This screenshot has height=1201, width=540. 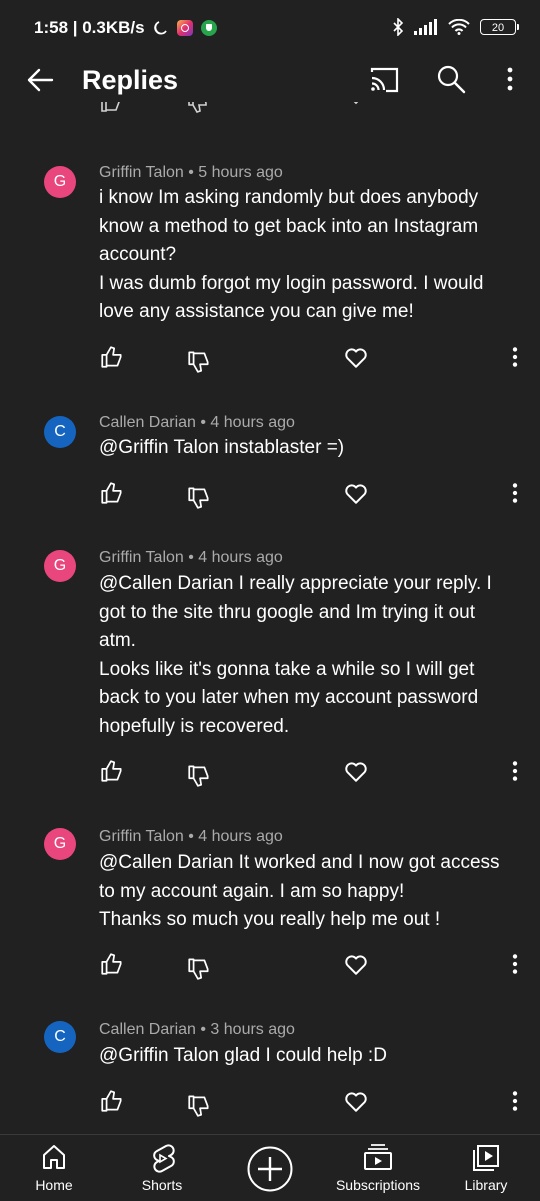 I want to click on comment-meta: Griffin Talon • 5 hours ago, so click(x=191, y=172).